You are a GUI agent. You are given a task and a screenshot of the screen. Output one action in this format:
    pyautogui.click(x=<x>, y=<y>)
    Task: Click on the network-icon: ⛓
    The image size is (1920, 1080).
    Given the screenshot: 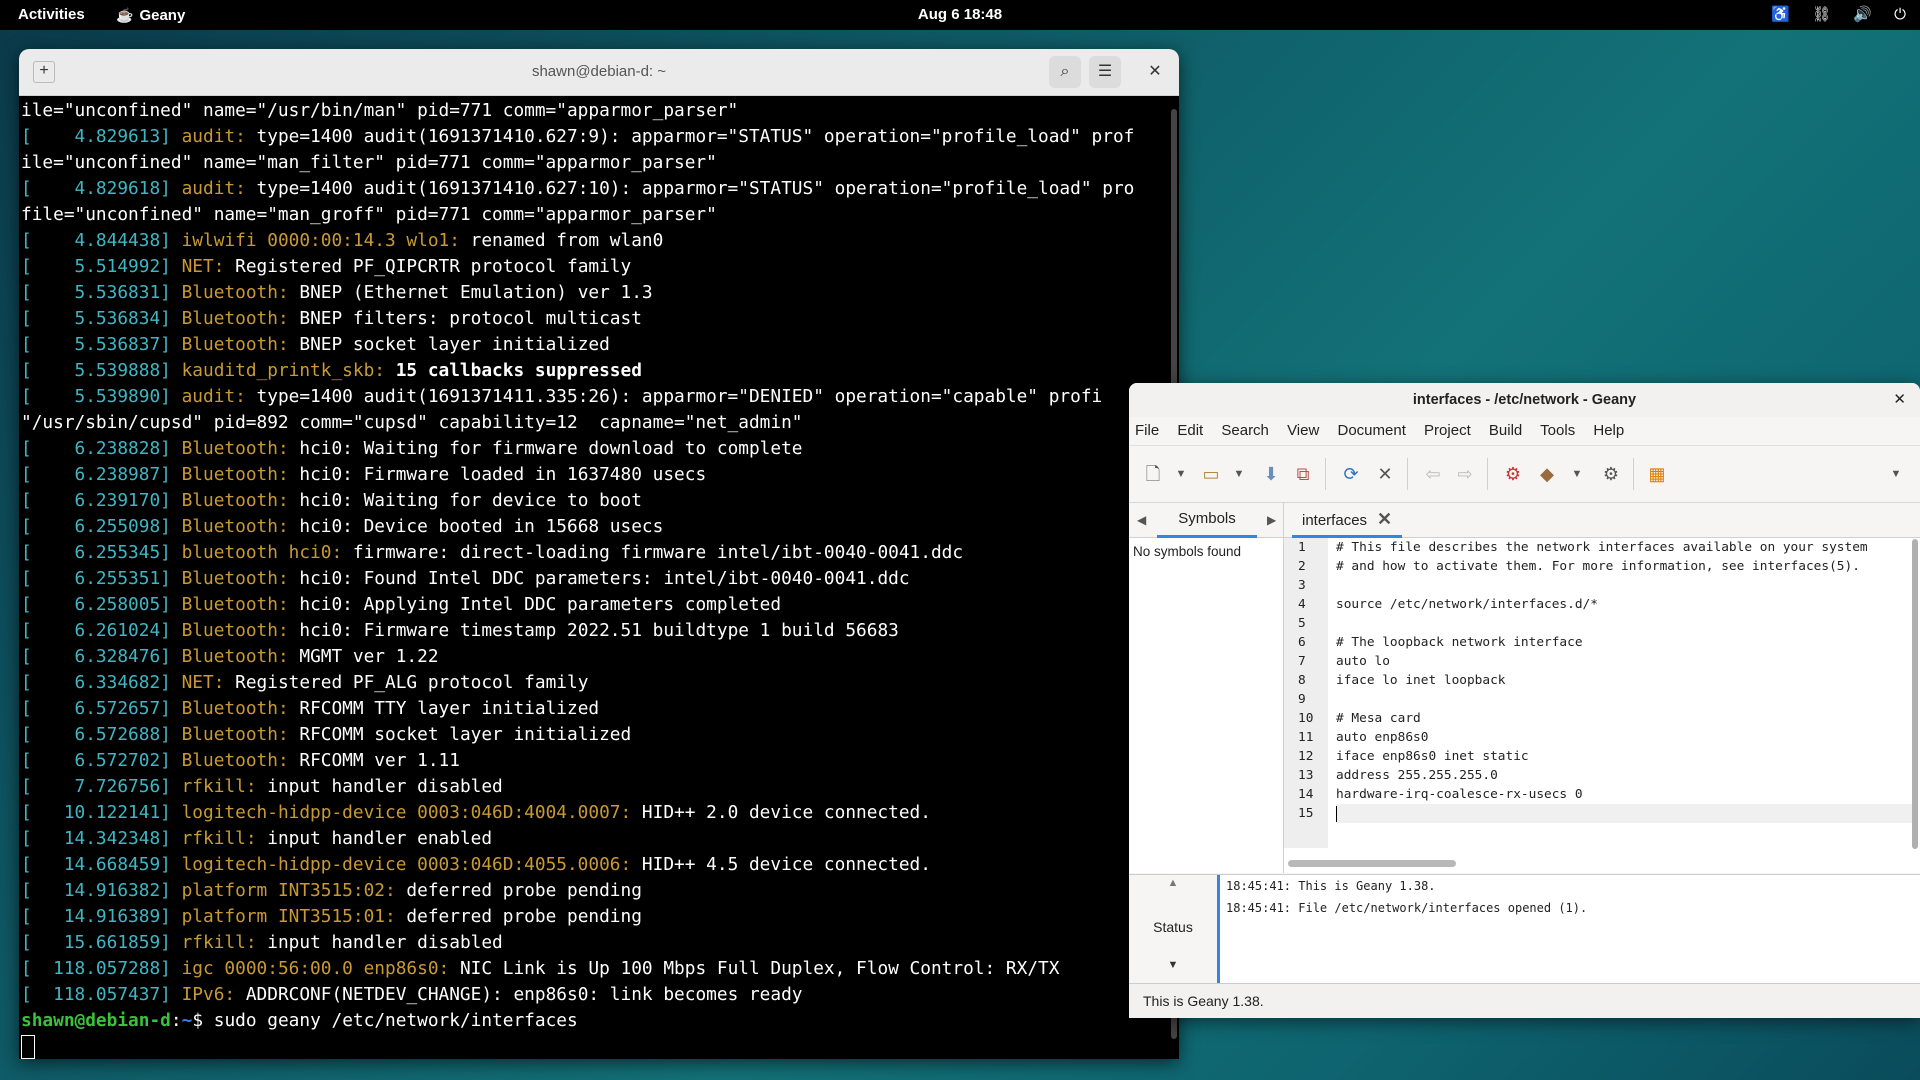 What is the action you would take?
    pyautogui.click(x=1821, y=14)
    